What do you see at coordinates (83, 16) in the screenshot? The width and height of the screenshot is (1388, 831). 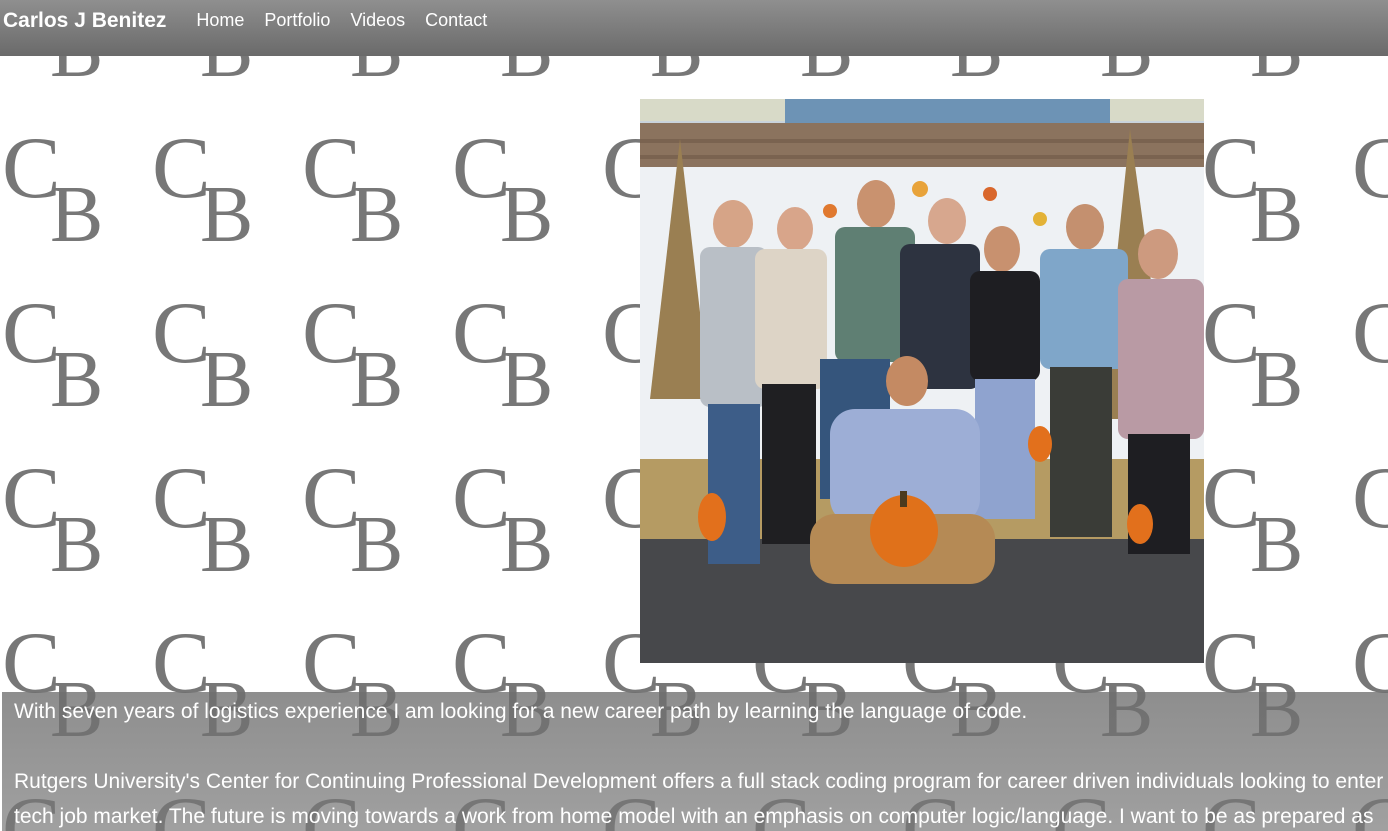 I see `site-brand: Carlos J Benitez` at bounding box center [83, 16].